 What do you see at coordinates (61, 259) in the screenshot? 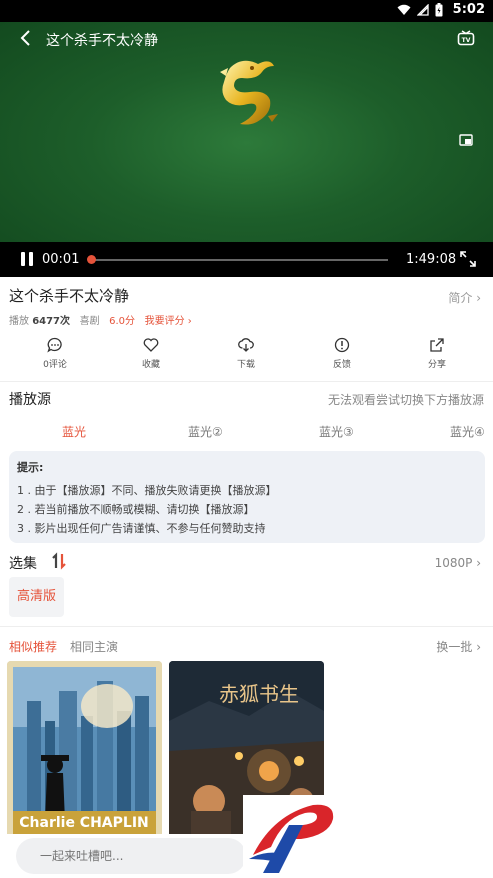
I see `current-time: 00:01` at bounding box center [61, 259].